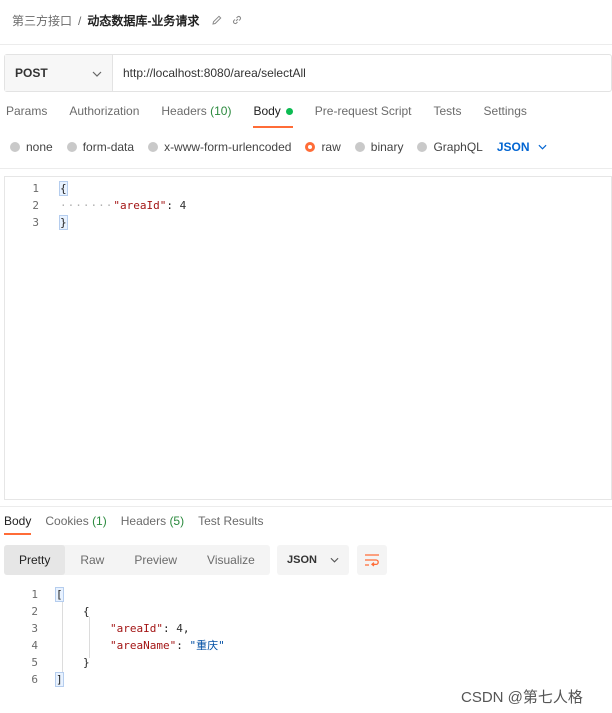 This screenshot has height=713, width=612. Describe the element at coordinates (173, 205) in the screenshot. I see `json-colon: :` at that location.